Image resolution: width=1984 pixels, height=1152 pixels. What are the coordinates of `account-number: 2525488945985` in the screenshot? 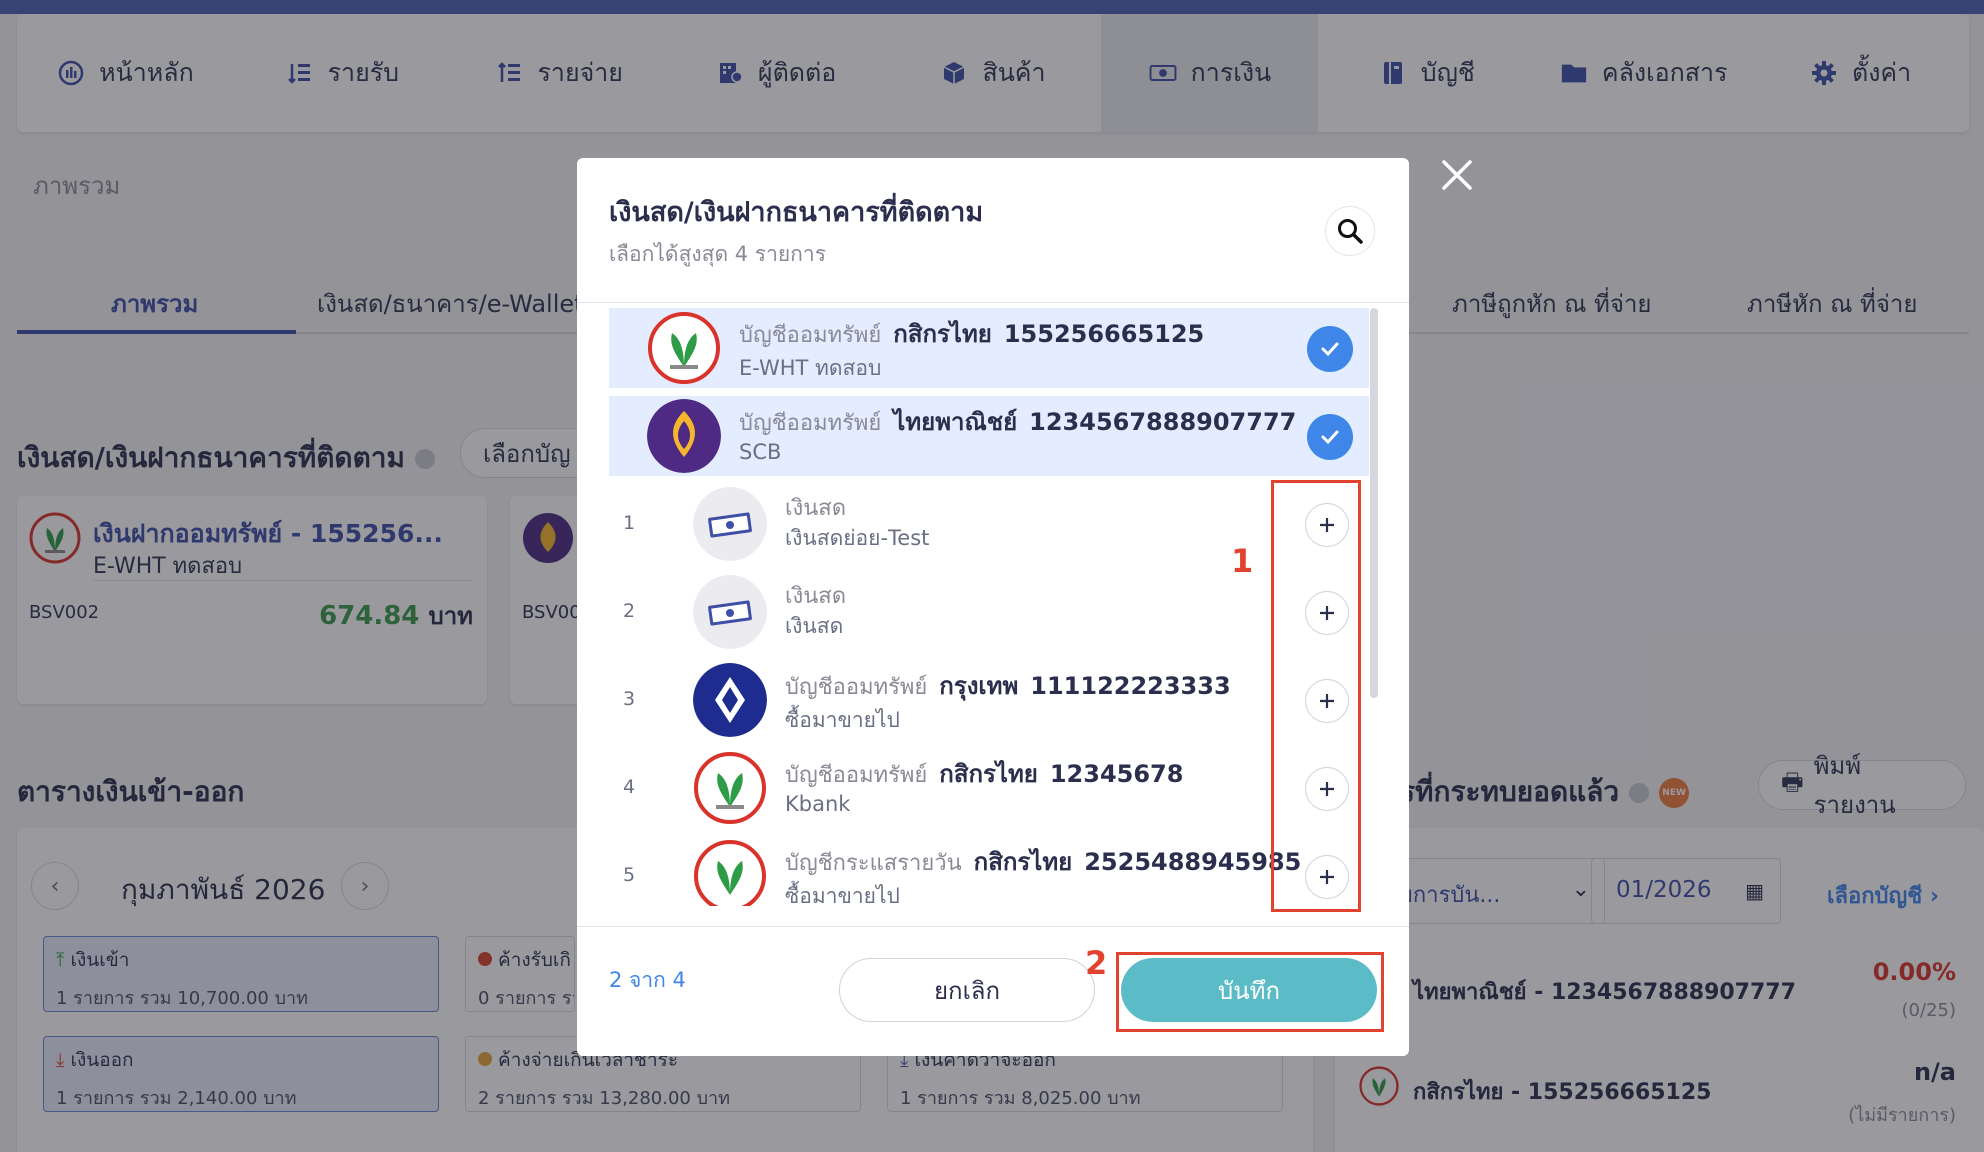 It's located at (1193, 862).